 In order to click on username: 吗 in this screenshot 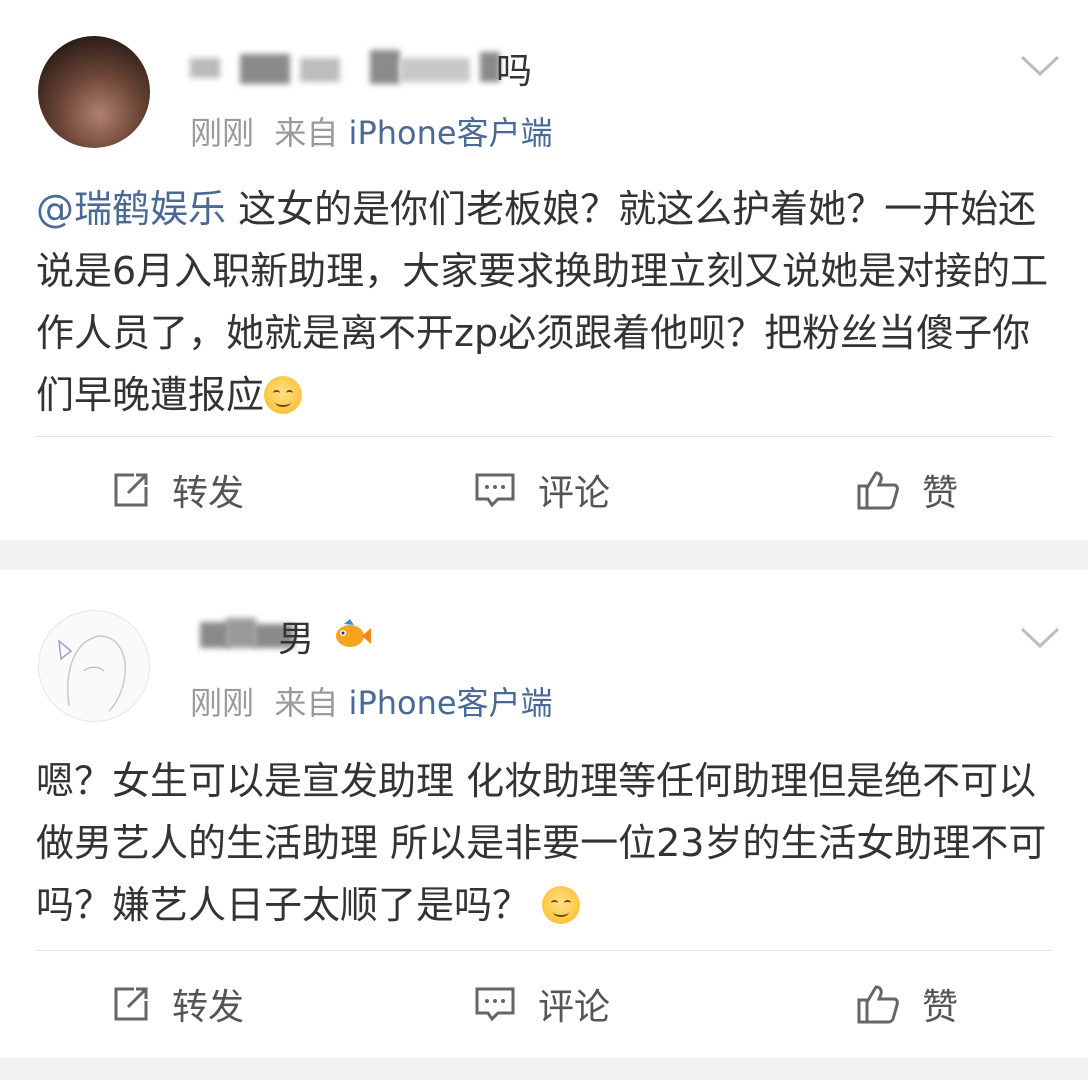, I will do `click(370, 68)`.